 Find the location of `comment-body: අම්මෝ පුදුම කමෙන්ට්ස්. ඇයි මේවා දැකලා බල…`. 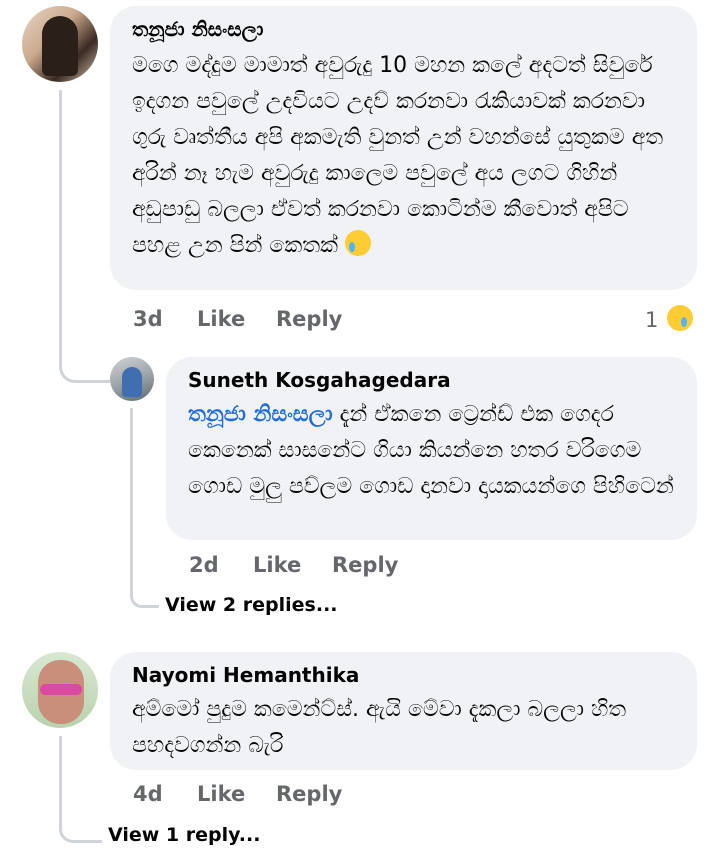

comment-body: අම්මෝ පුදුම කමෙන්ට්ස්. ඇයි මේවා දැකලා බල… is located at coordinates (379, 727).